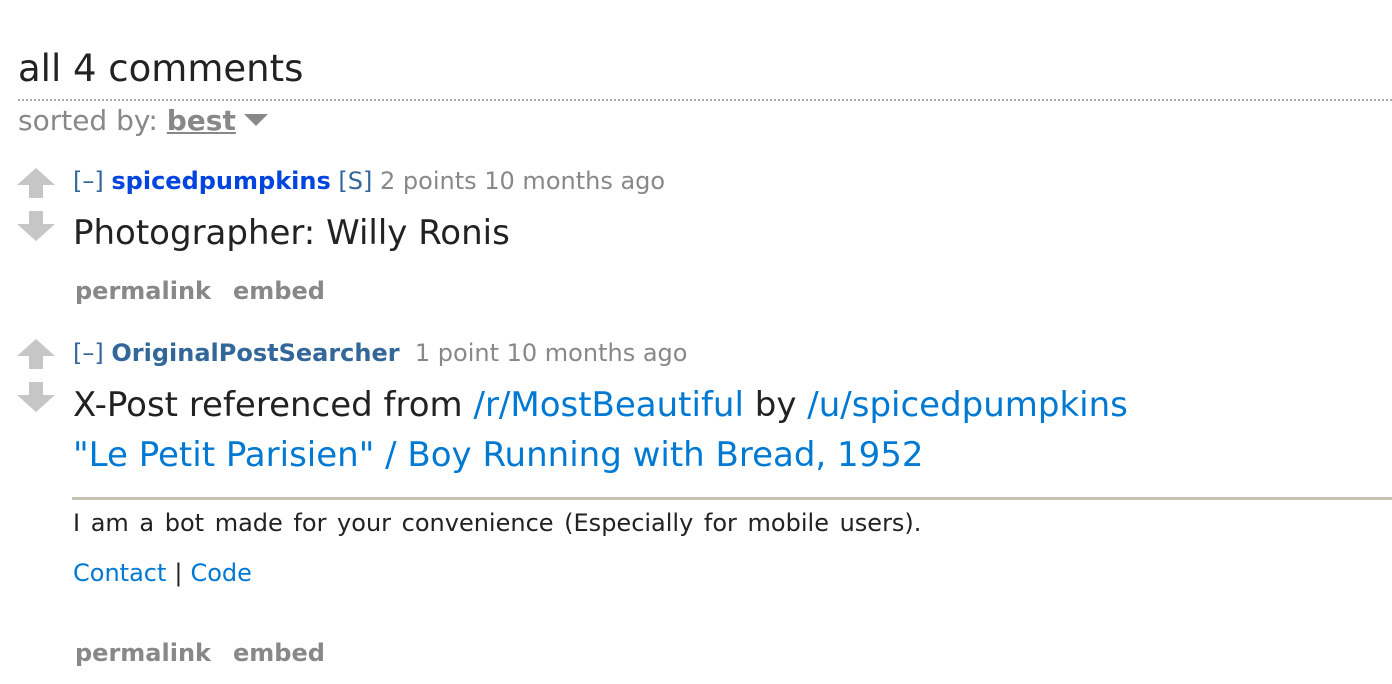 This screenshot has width=1392, height=684. I want to click on code-link: Code, so click(220, 573).